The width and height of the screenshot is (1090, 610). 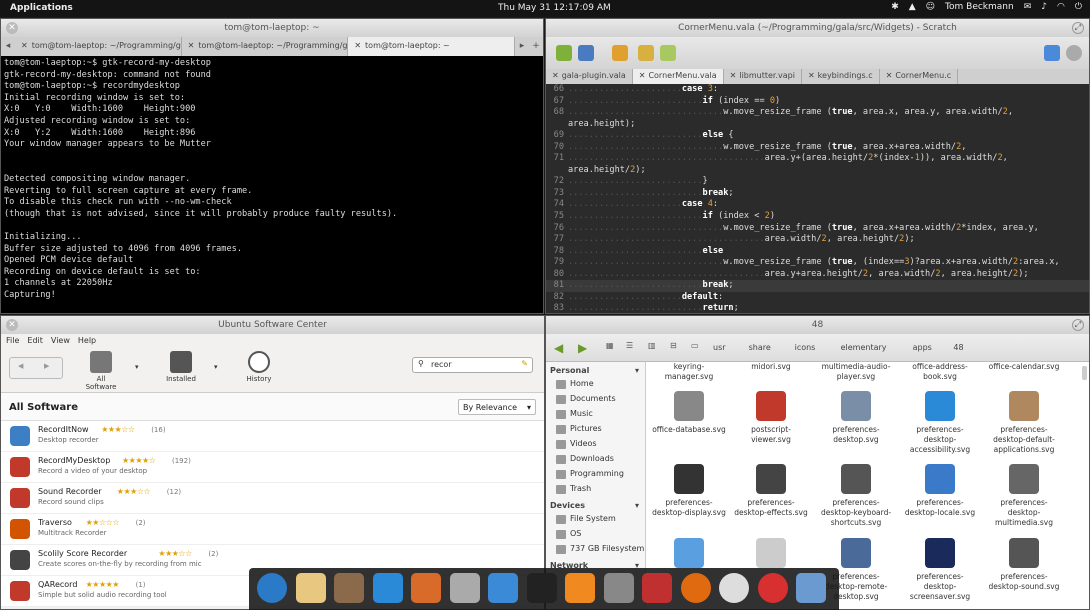 I want to click on list-item: Traverso Multitrack Recorder ★★☆☆☆ (2), so click(x=272, y=529).